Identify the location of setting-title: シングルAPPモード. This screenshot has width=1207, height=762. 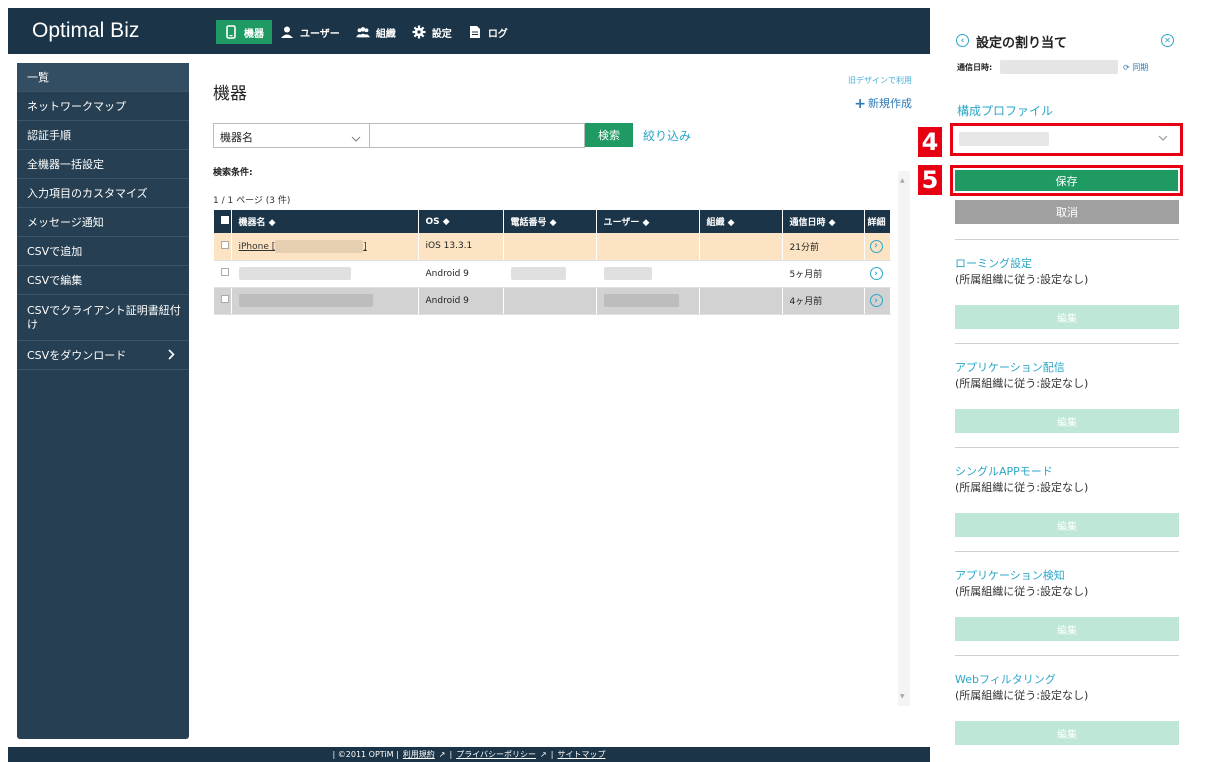
(1004, 471).